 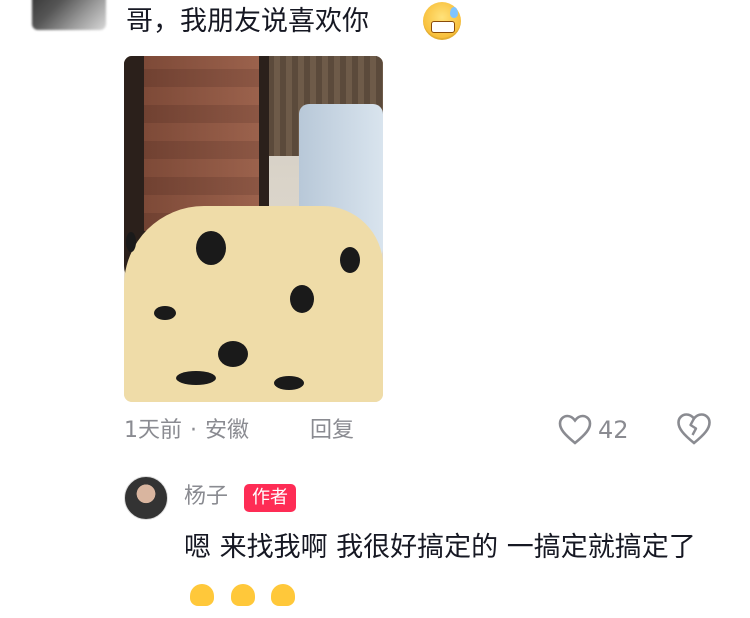 What do you see at coordinates (613, 430) in the screenshot?
I see `like-count: 42` at bounding box center [613, 430].